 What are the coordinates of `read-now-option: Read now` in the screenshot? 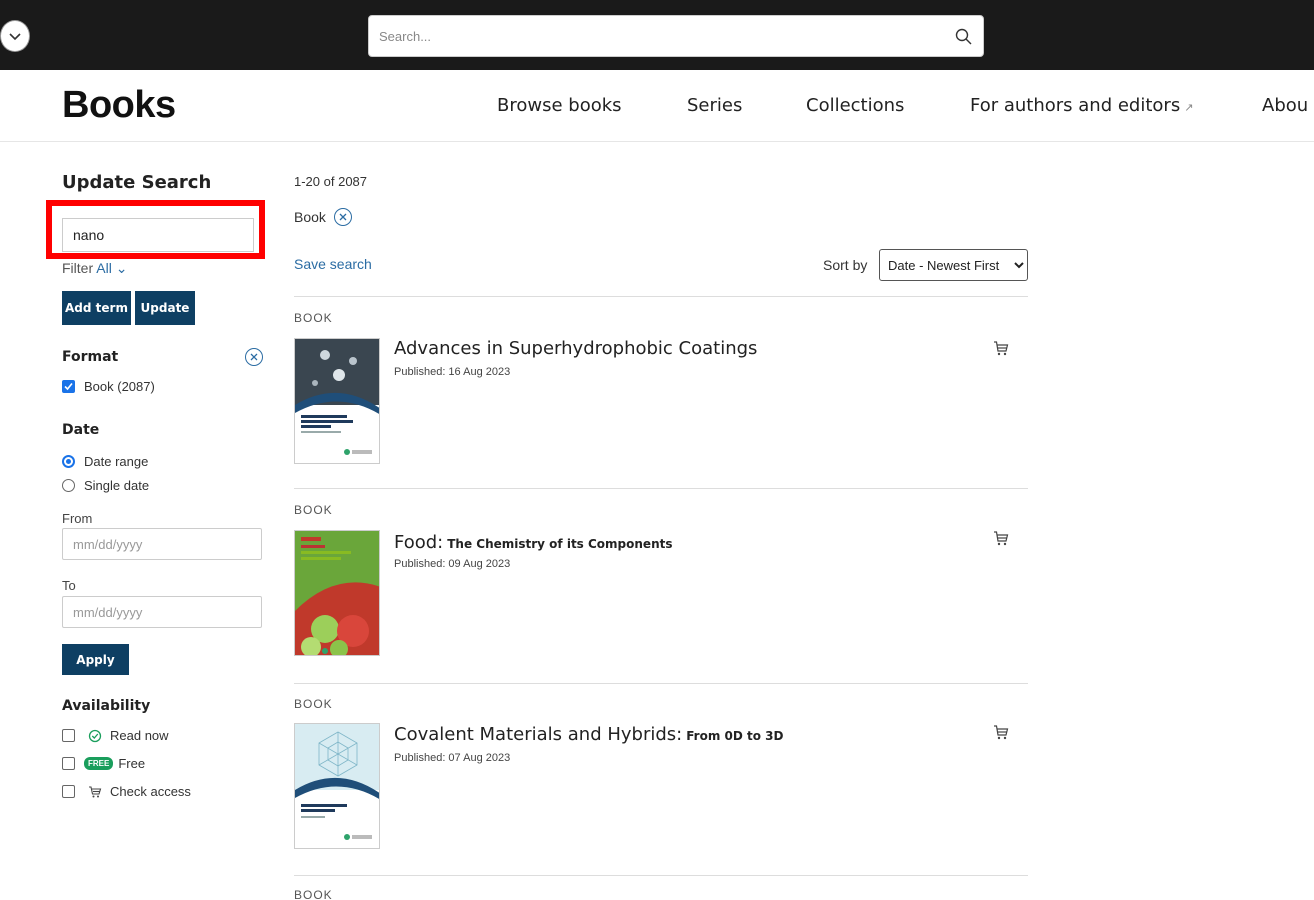 It's located at (115, 735).